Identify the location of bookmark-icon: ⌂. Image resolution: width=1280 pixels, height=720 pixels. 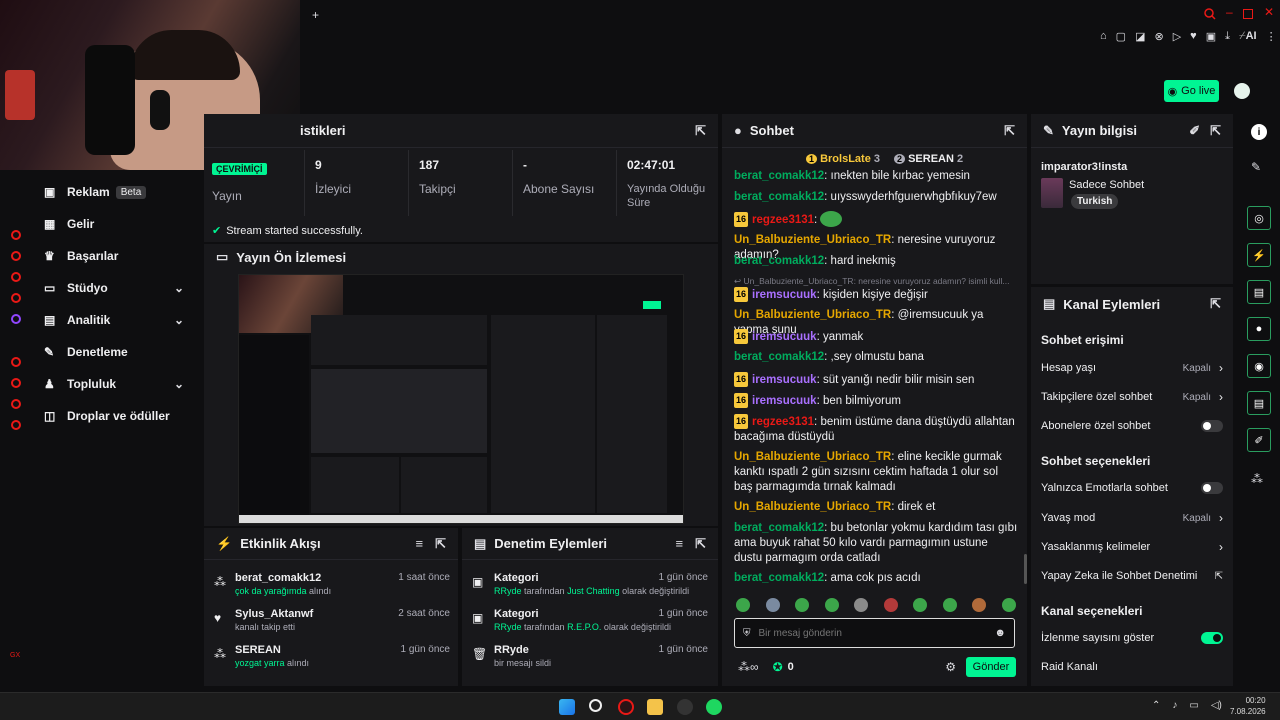
(1103, 37).